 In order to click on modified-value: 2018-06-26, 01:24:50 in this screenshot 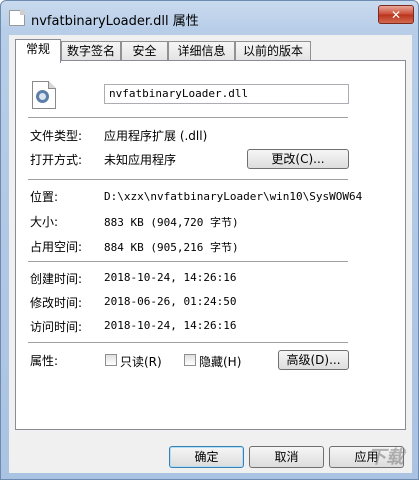, I will do `click(170, 301)`.